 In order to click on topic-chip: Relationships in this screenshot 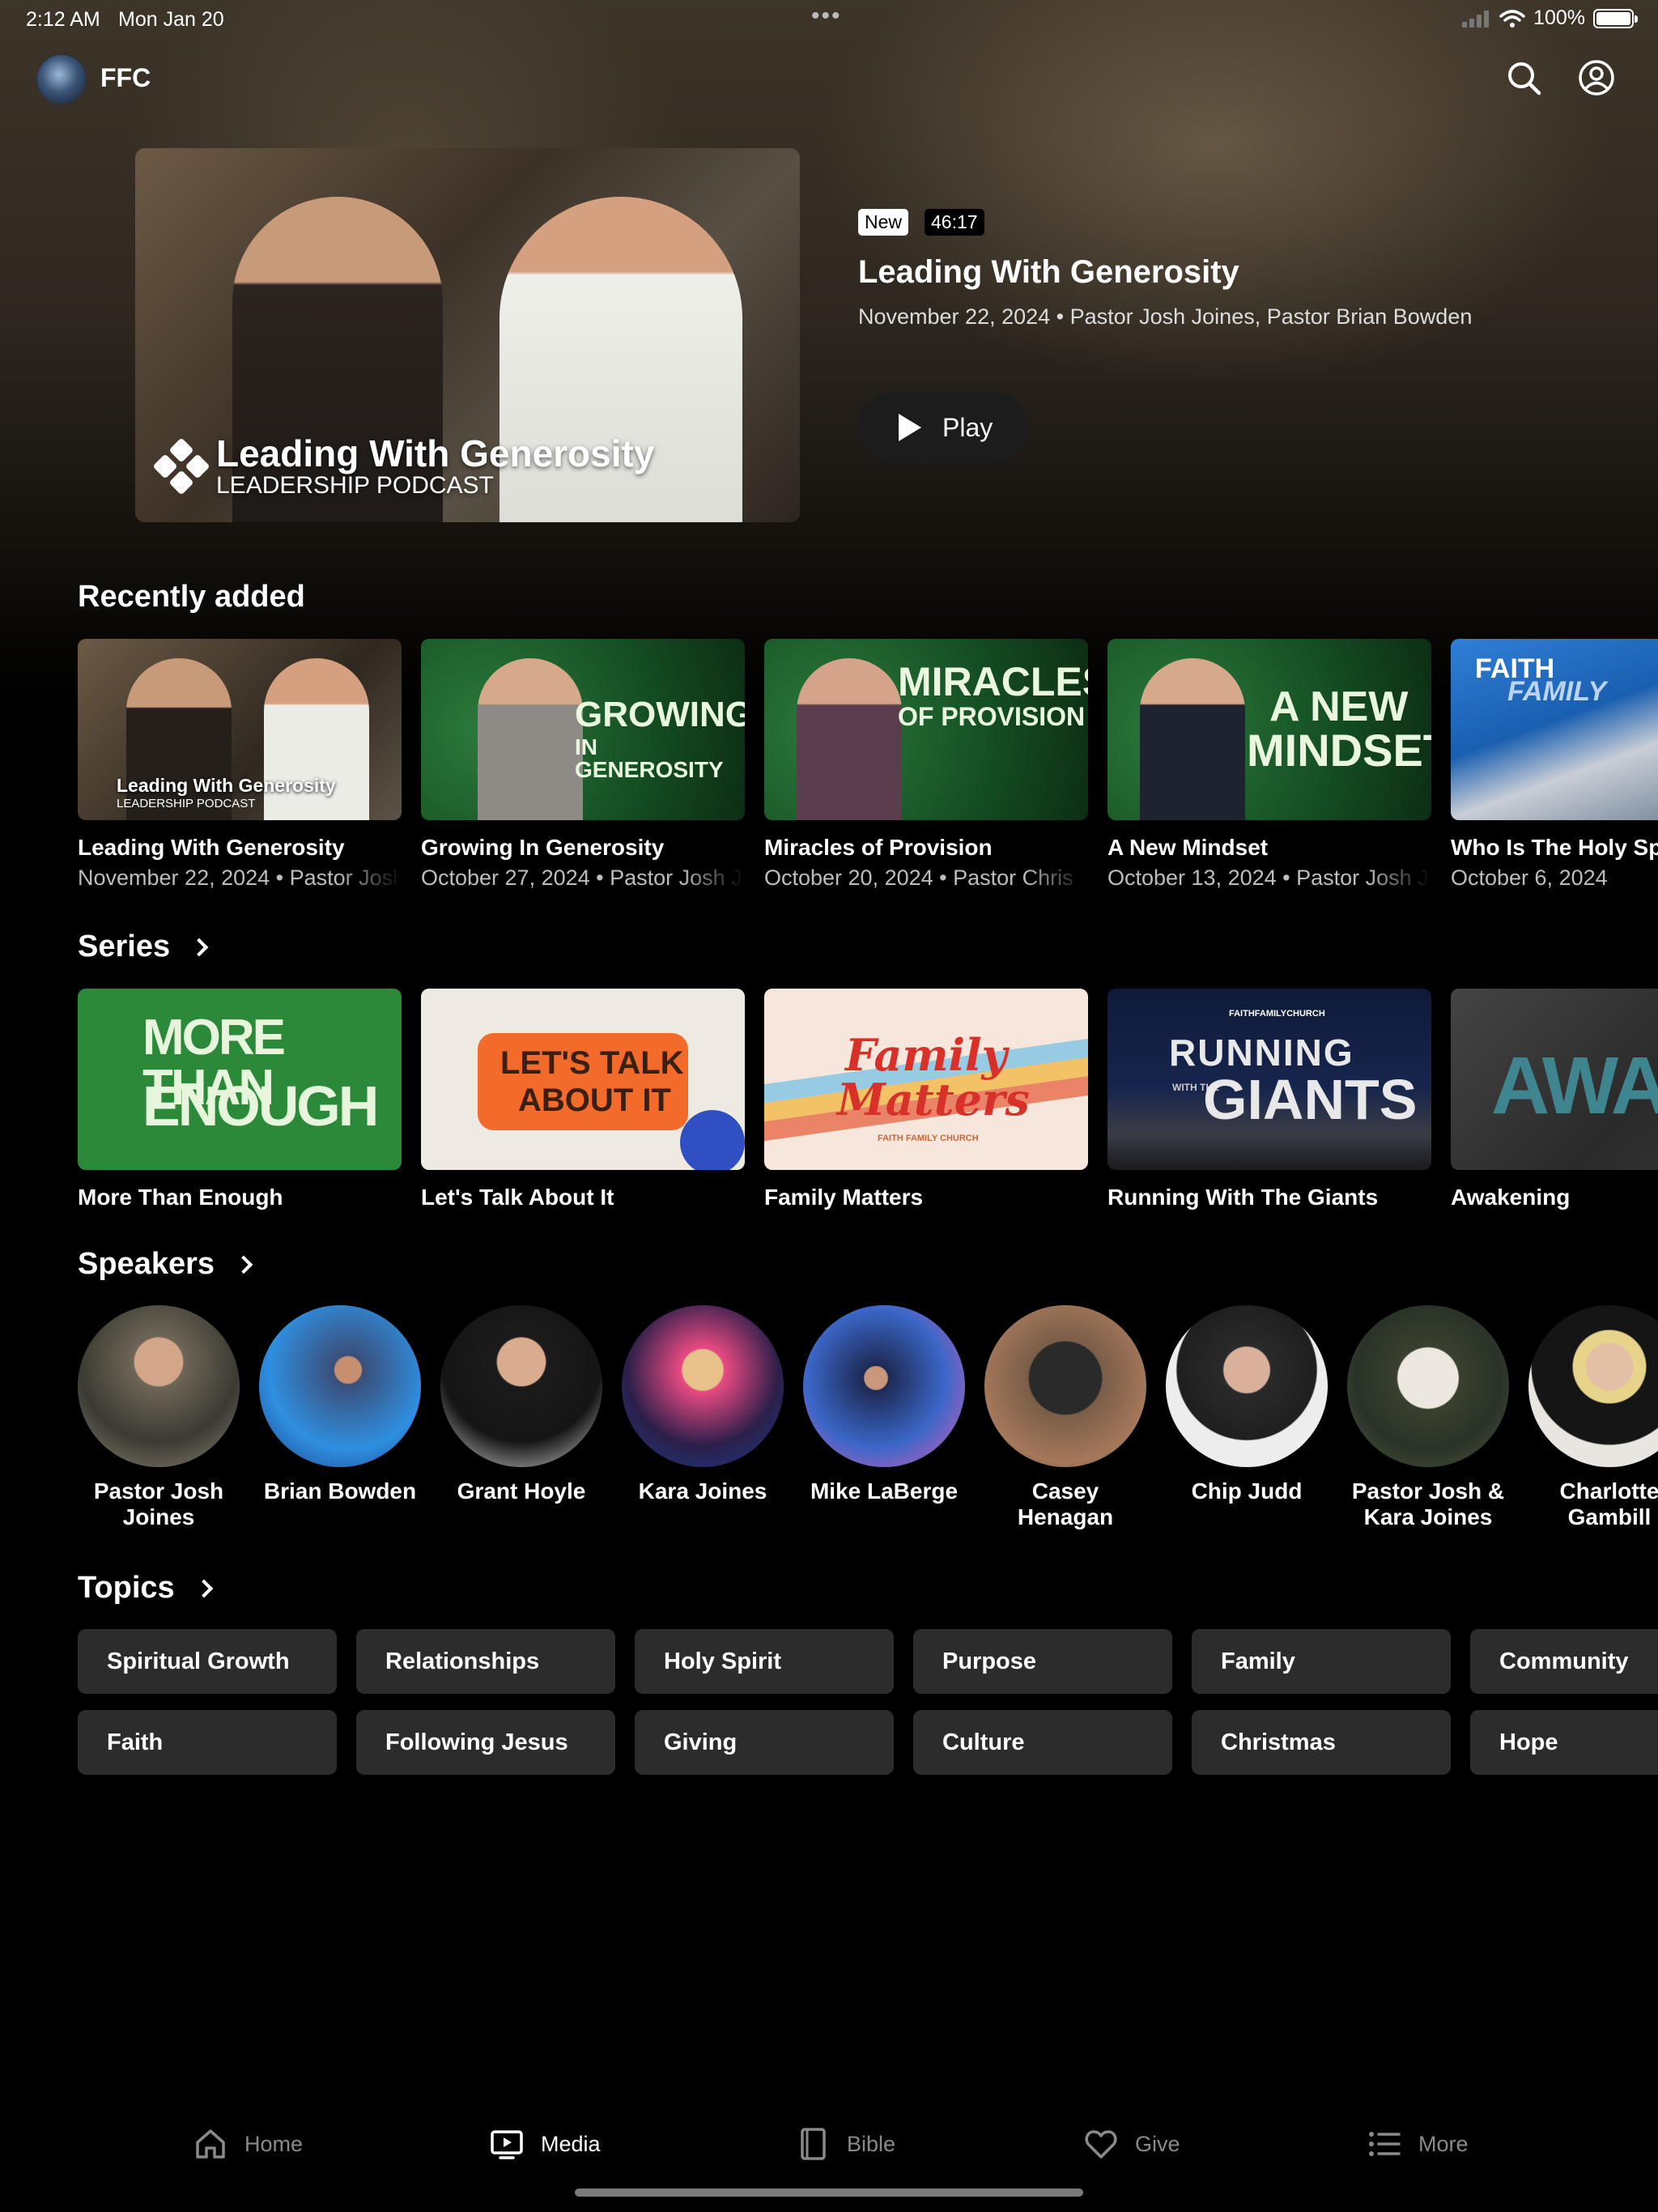, I will do `click(485, 1662)`.